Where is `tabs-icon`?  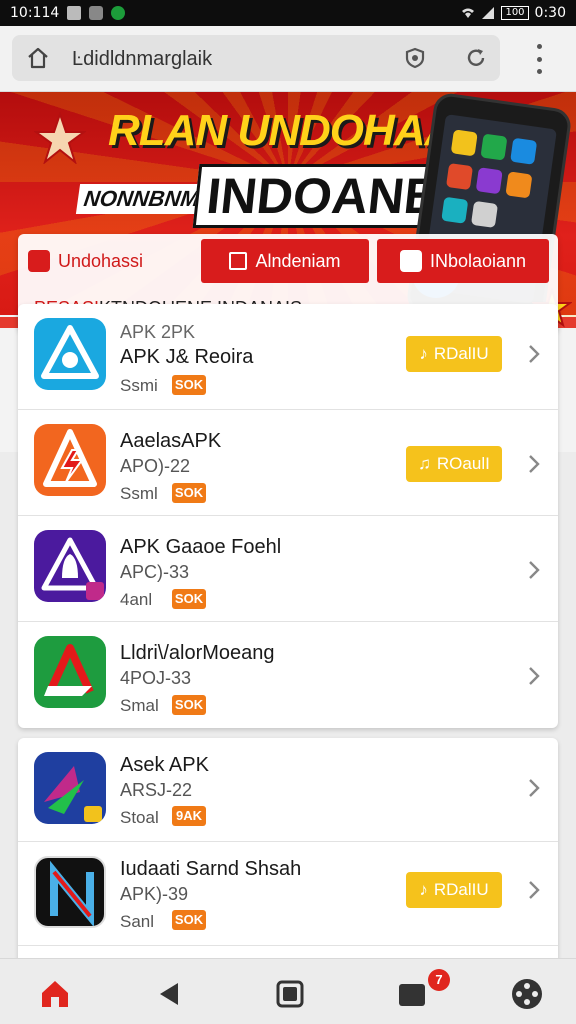
tabs-icon is located at coordinates (412, 994).